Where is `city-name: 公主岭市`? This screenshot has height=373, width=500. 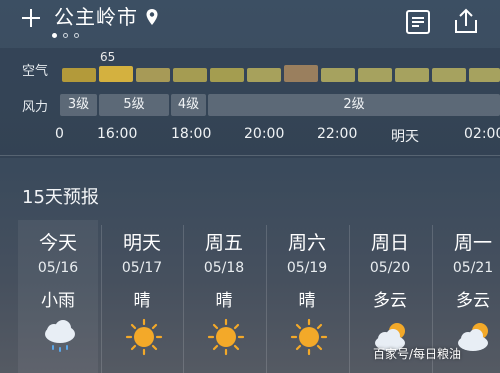
city-name: 公主岭市 is located at coordinates (96, 17).